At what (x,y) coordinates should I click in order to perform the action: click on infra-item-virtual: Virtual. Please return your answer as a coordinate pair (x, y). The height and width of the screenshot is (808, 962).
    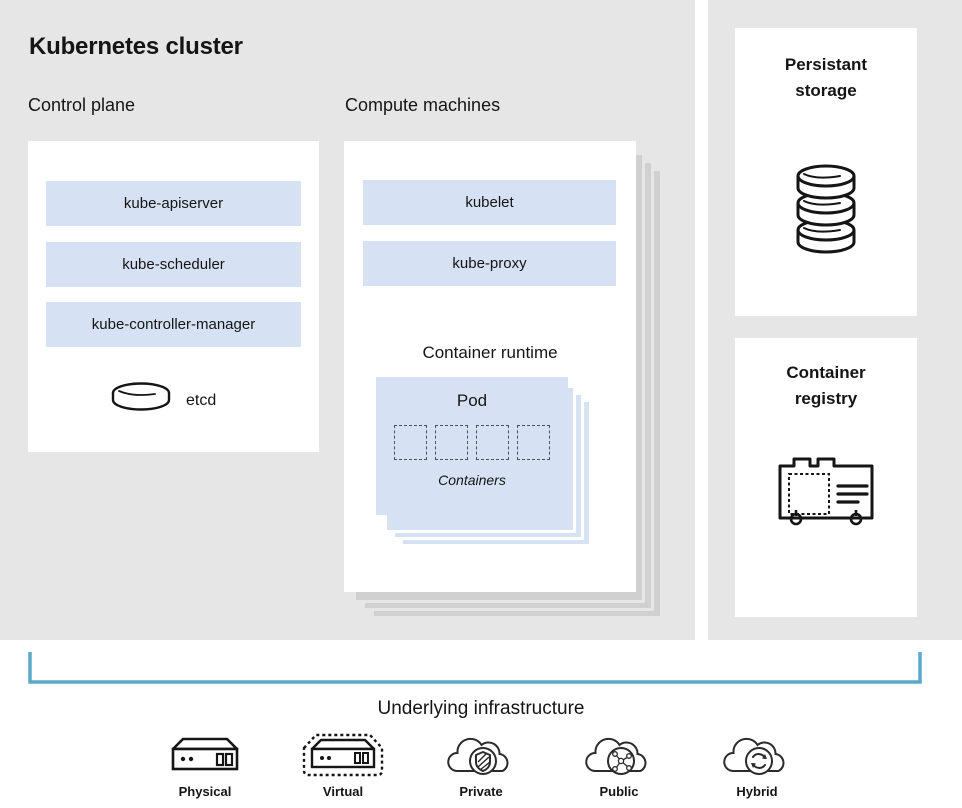
    Looking at the image, I should click on (343, 770).